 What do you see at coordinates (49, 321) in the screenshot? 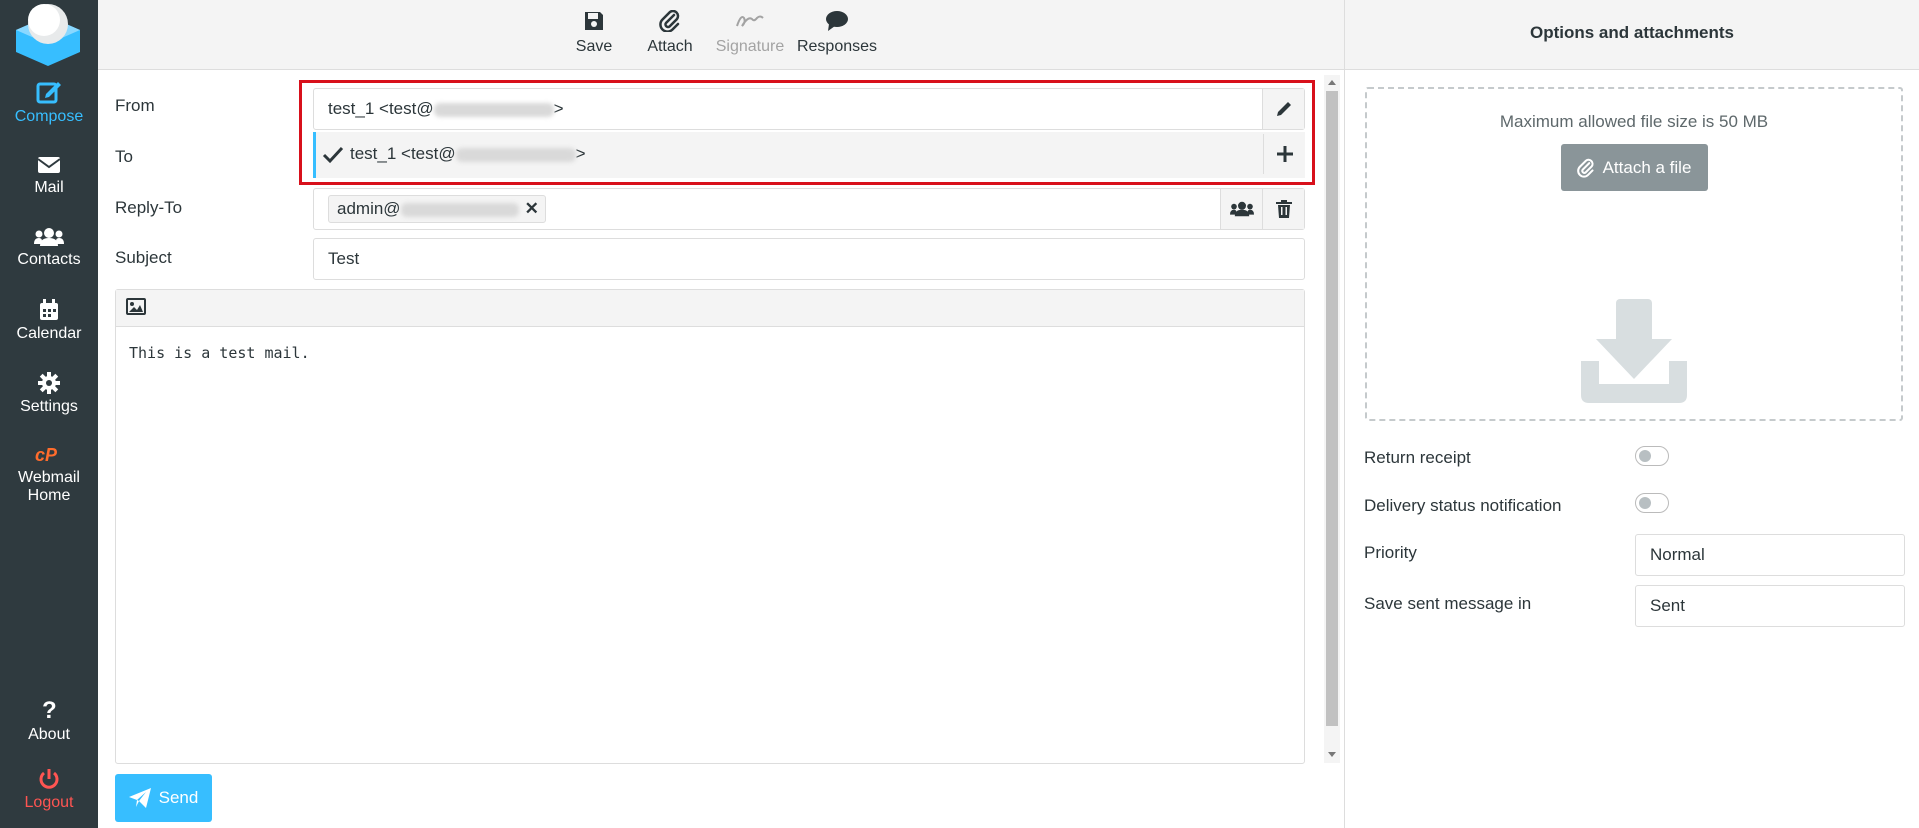
I see `nav-calendar: Calendar` at bounding box center [49, 321].